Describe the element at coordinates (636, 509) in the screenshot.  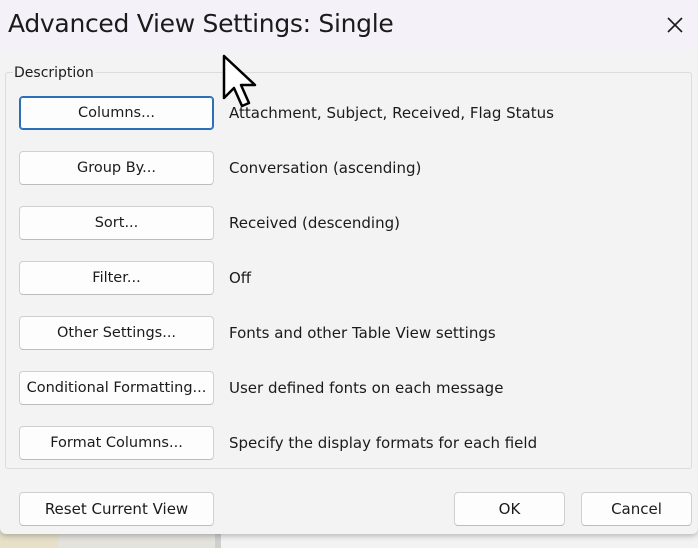
I see `cancel-button: Cancel` at that location.